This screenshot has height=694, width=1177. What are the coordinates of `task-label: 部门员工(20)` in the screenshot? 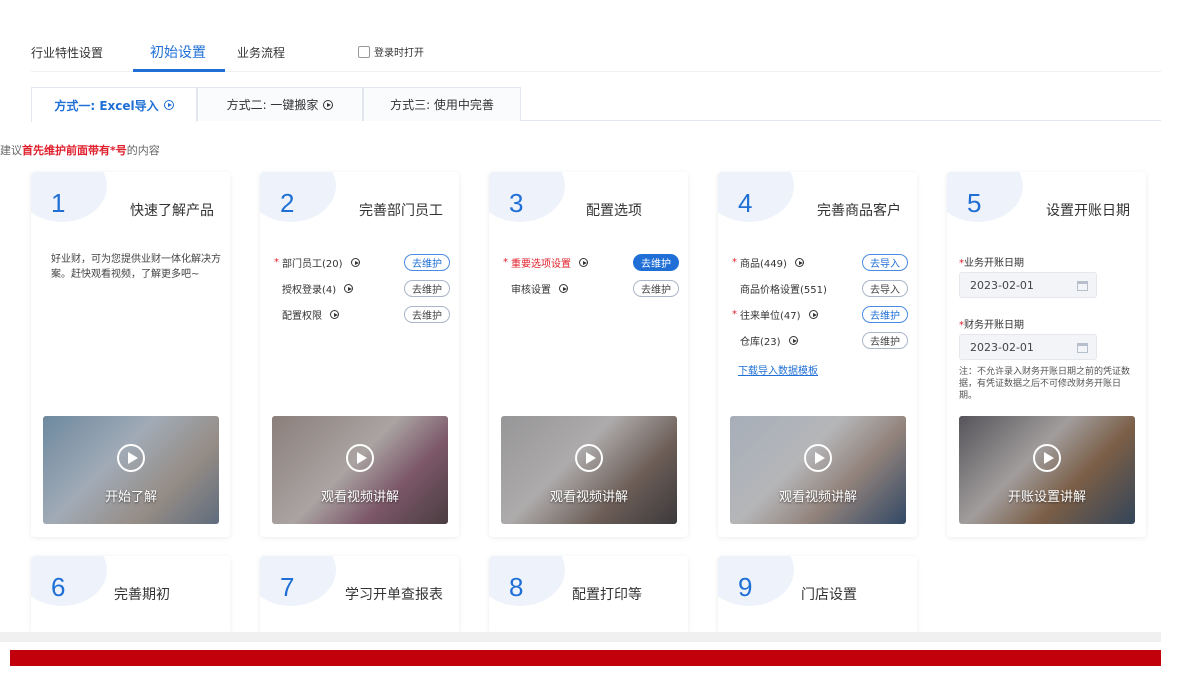 It's located at (343, 262).